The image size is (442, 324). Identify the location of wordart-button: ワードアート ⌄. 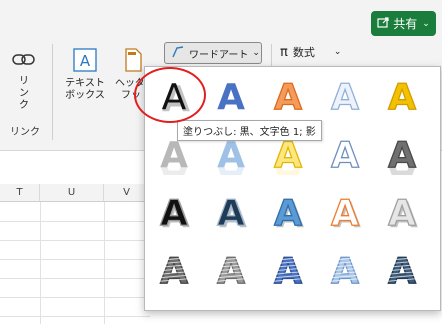
(213, 53).